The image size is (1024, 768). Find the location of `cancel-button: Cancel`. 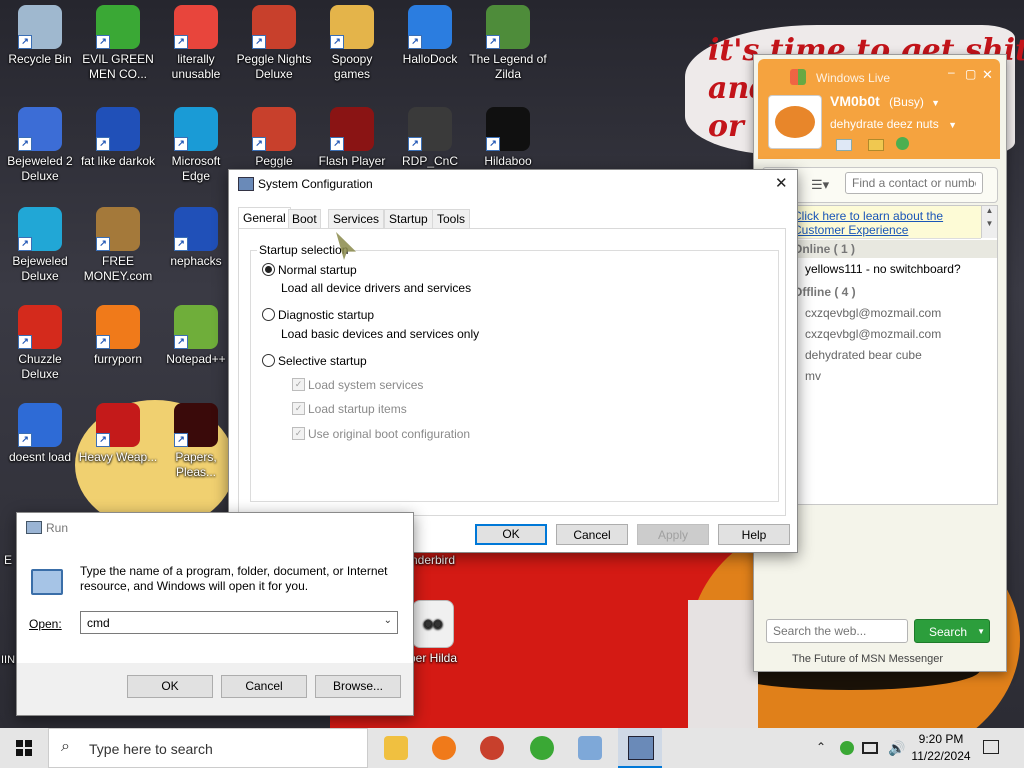

cancel-button: Cancel is located at coordinates (592, 534).